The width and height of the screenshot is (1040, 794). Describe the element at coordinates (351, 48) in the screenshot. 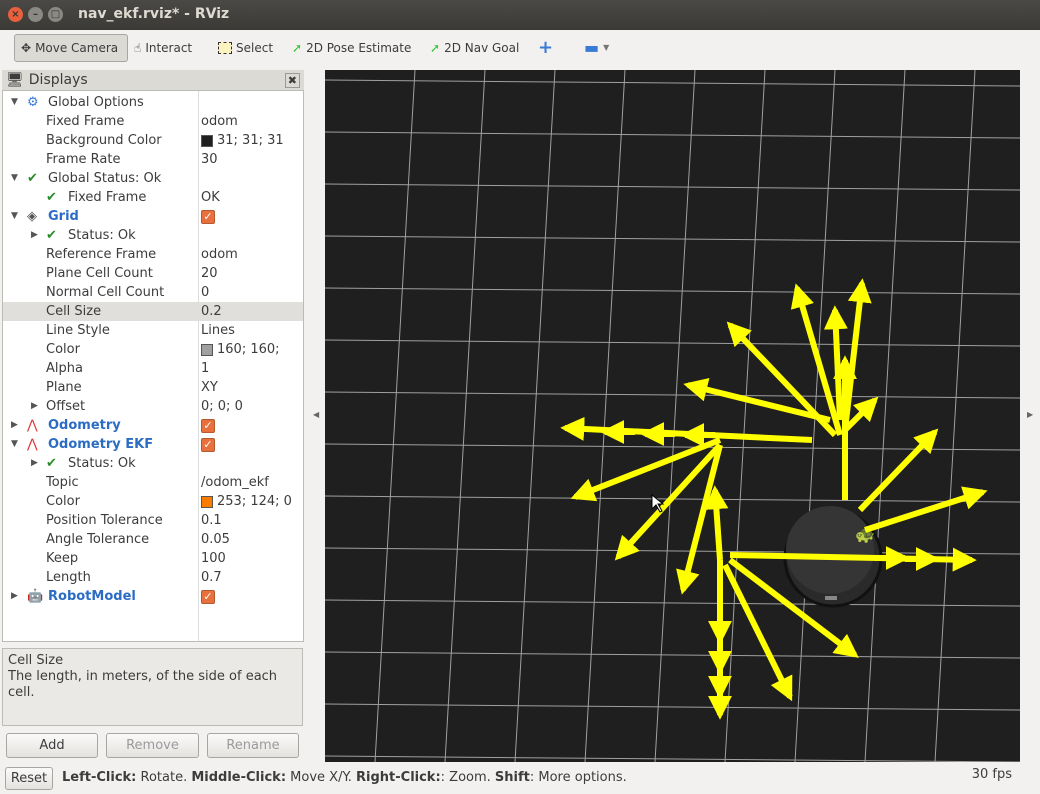

I see `pose-estimate-button: ➚ 2D Pose Estimate` at that location.